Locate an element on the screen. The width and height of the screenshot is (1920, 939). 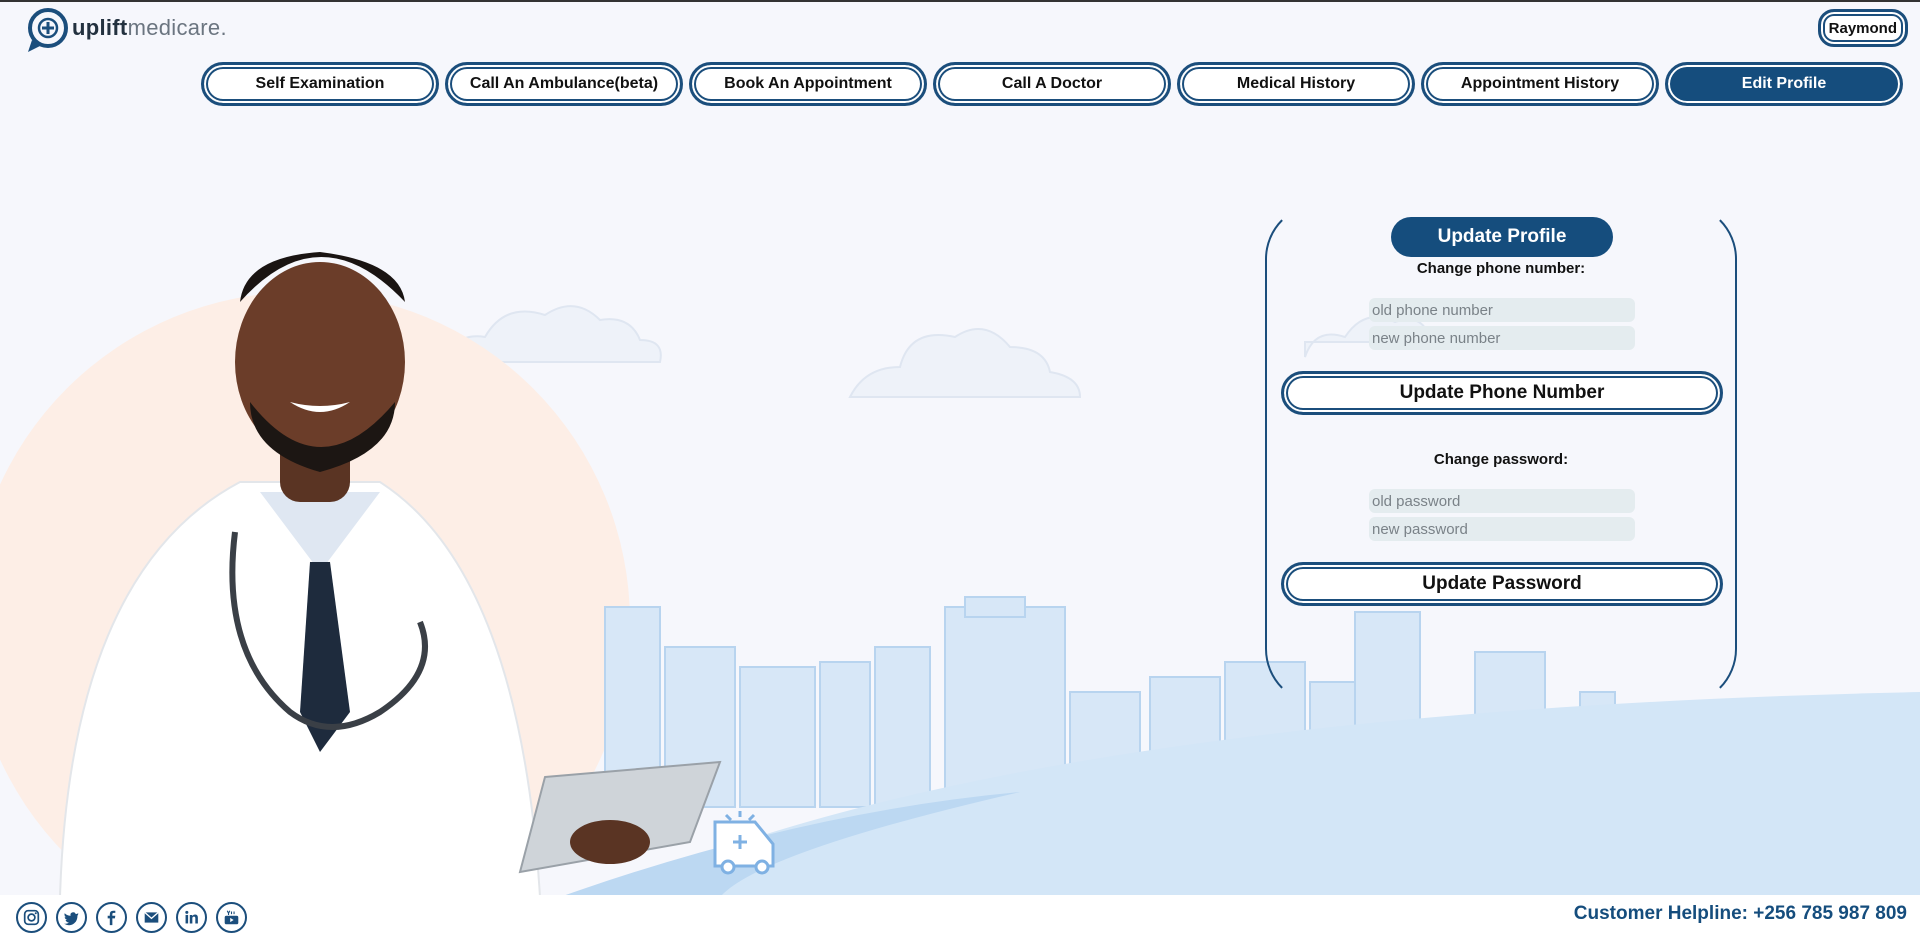
brand-logo: upliftmedicare. is located at coordinates (125, 30).